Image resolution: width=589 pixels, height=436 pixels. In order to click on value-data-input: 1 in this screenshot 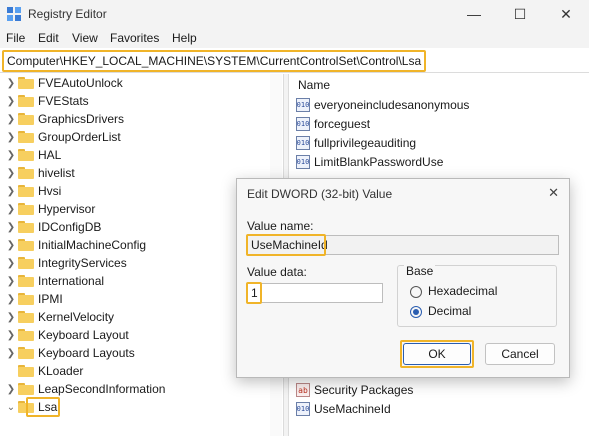, I will do `click(315, 293)`.